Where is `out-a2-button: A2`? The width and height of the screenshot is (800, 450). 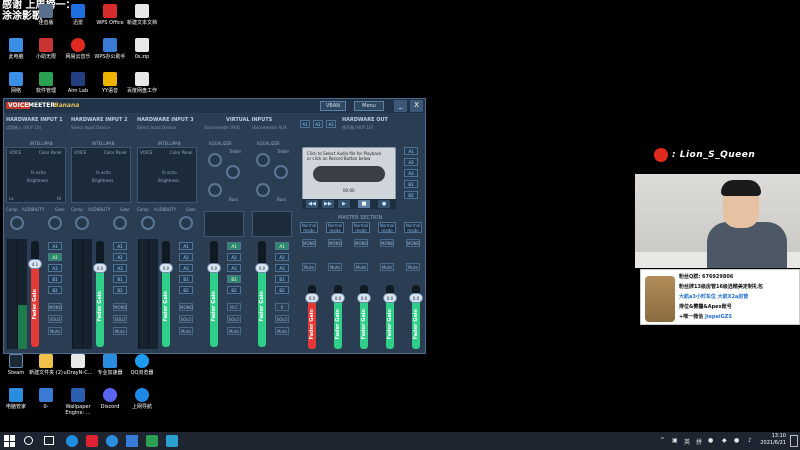
out-a2-button: A2 is located at coordinates (318, 124).